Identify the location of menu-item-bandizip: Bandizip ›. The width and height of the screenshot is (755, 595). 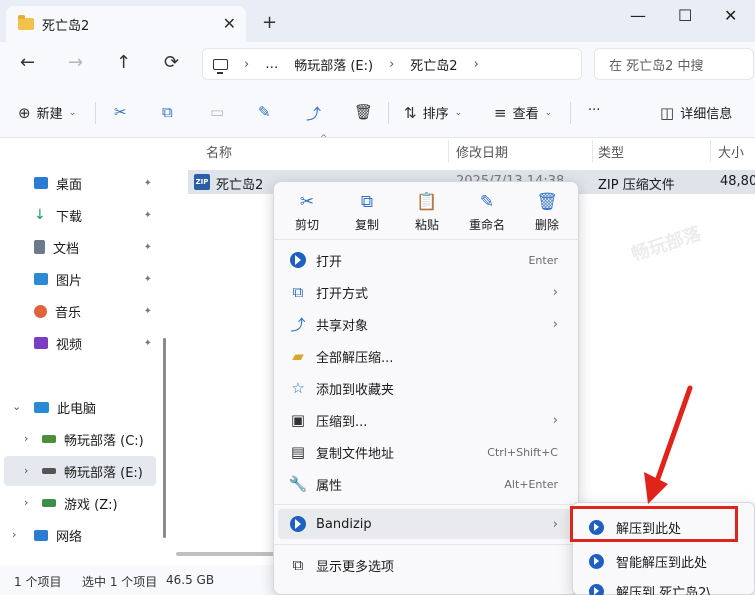
(426, 524).